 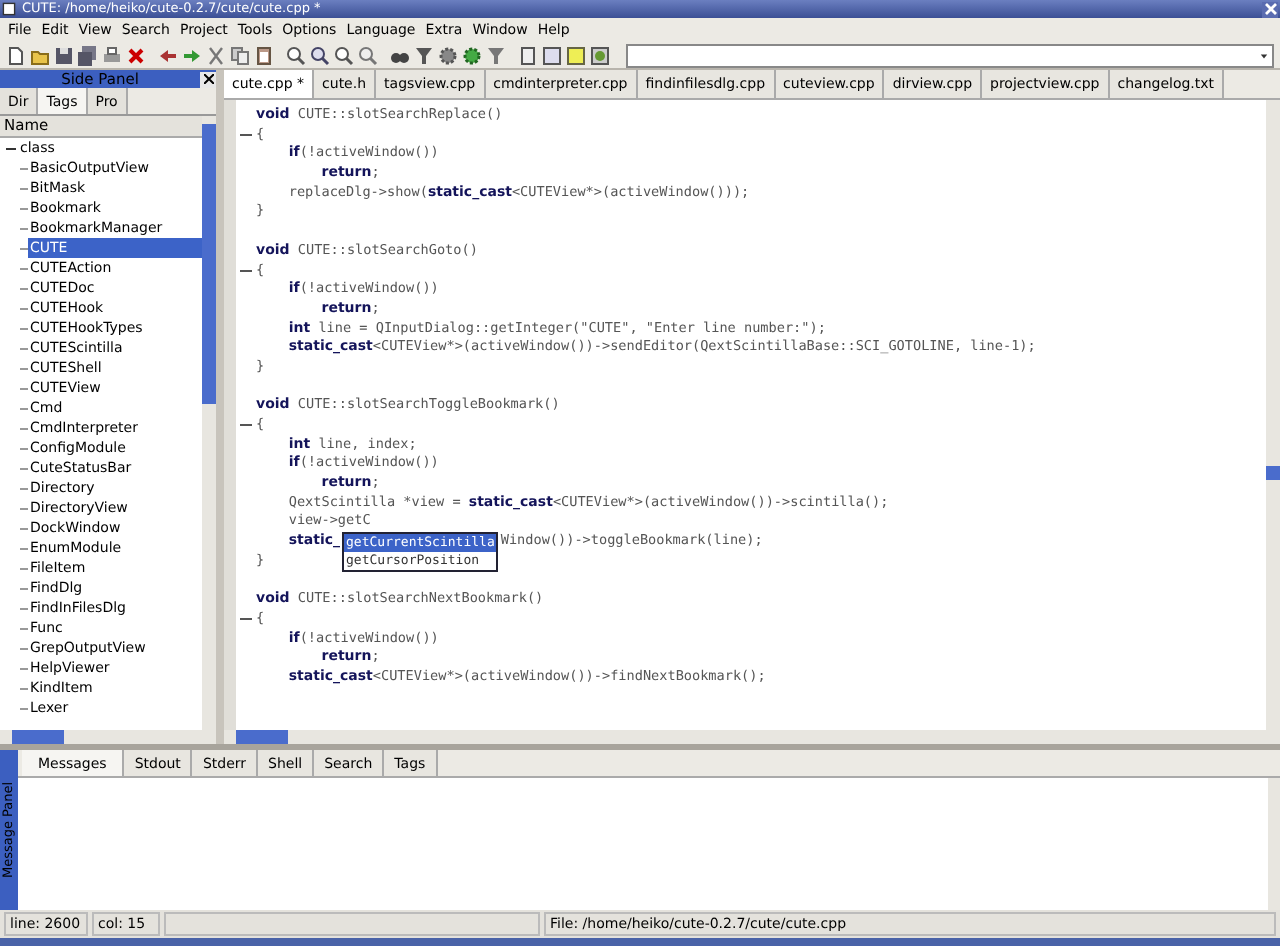 What do you see at coordinates (168, 55) in the screenshot?
I see `left-arrow-icon` at bounding box center [168, 55].